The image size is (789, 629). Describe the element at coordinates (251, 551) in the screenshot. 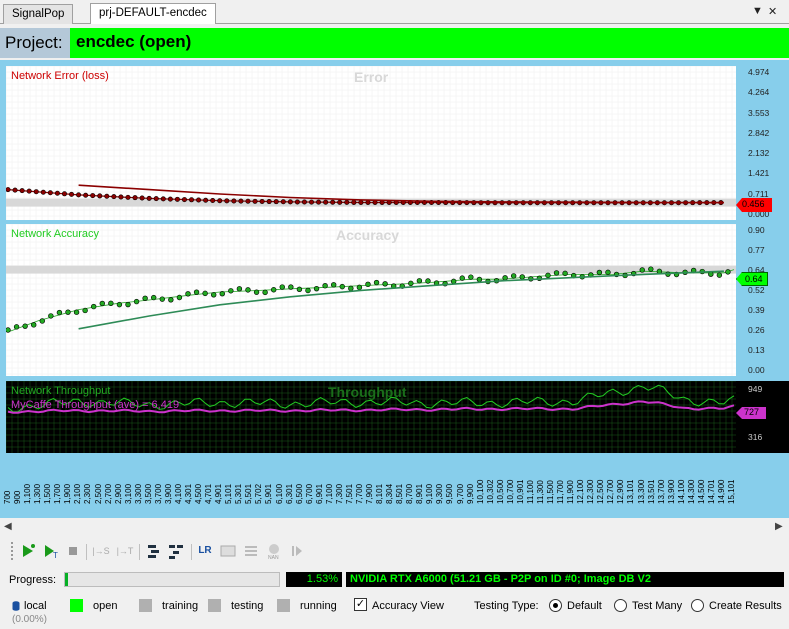

I see `list-icon` at that location.